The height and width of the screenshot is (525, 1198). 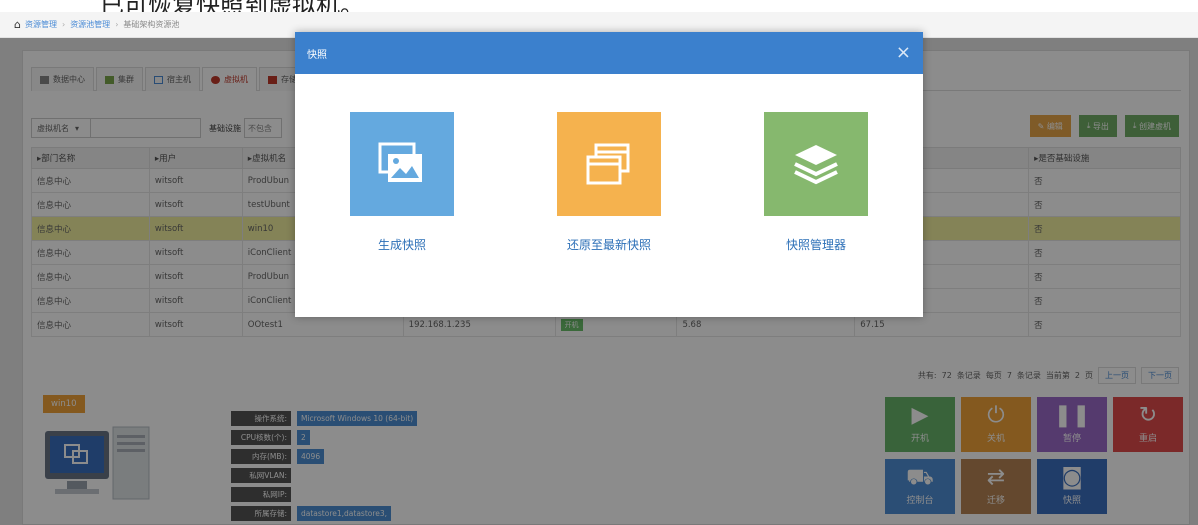 I want to click on create-snapshot-option: 生成快照, so click(x=402, y=182).